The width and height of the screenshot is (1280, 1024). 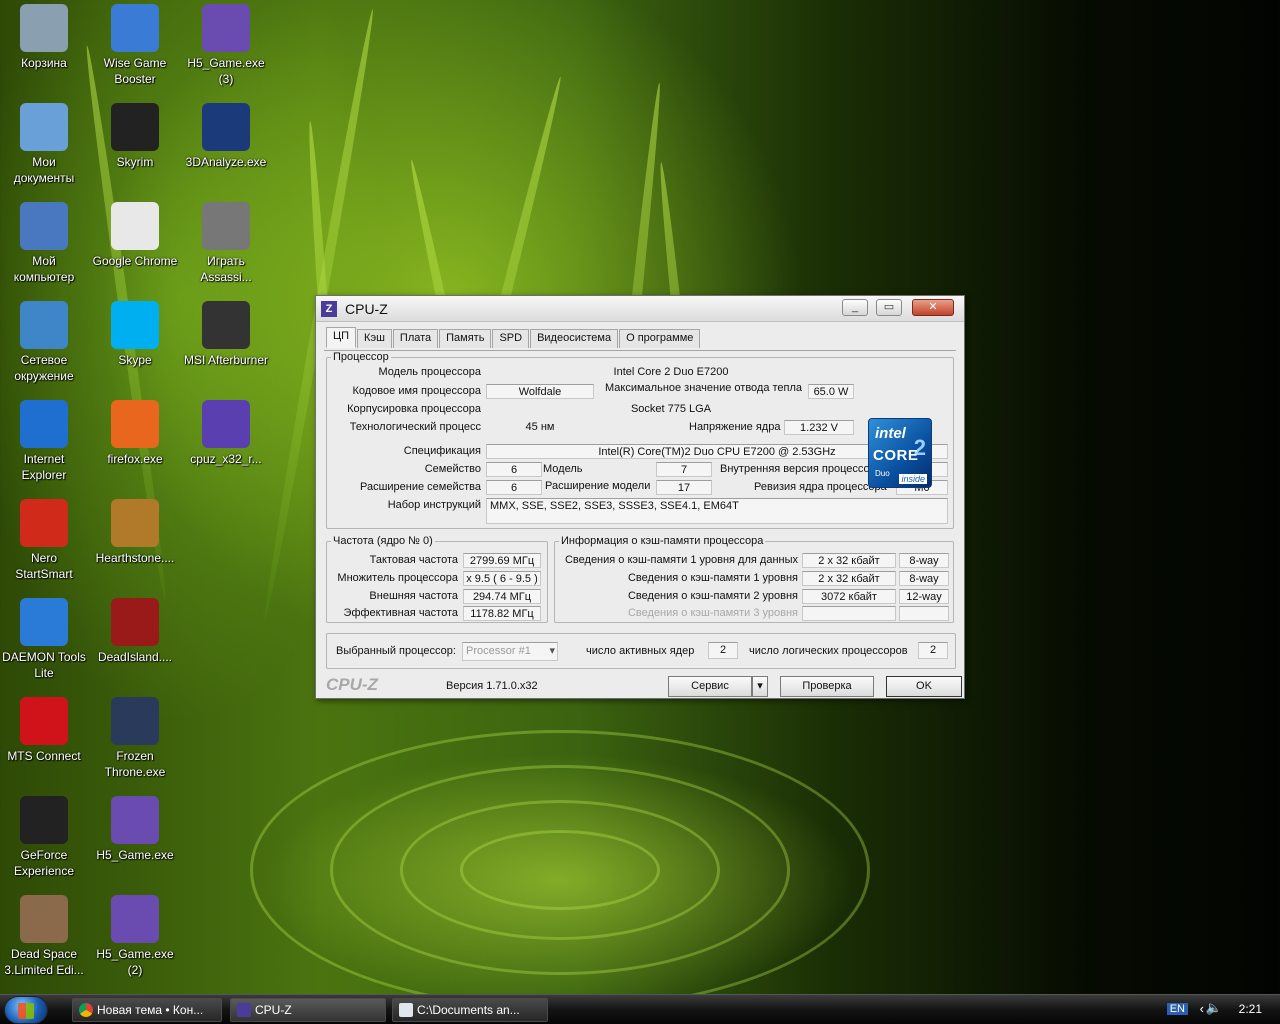 I want to click on desktop-icon: Skyrim, so click(x=135, y=136).